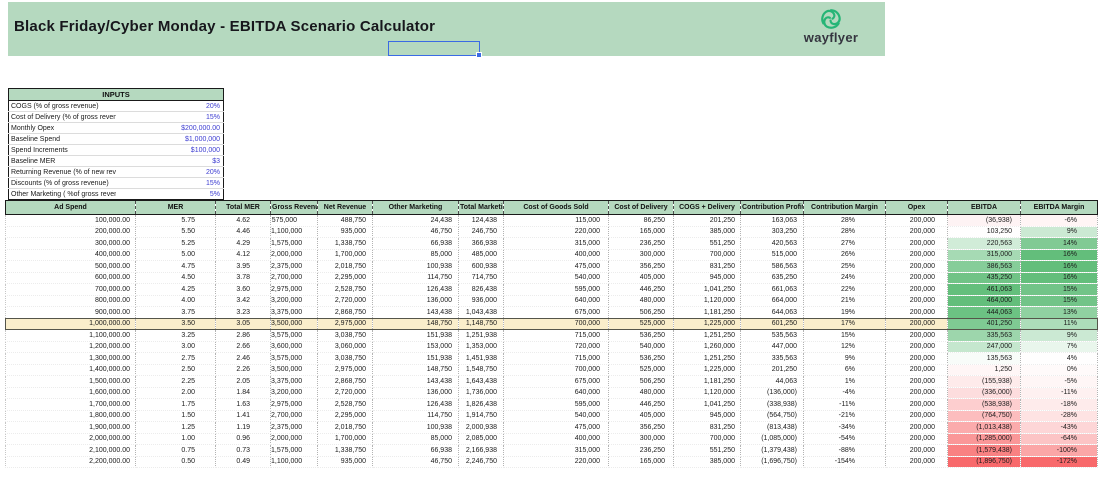 The width and height of the screenshot is (1098, 482). What do you see at coordinates (844, 393) in the screenshot?
I see `scenario-cell: -4%` at bounding box center [844, 393].